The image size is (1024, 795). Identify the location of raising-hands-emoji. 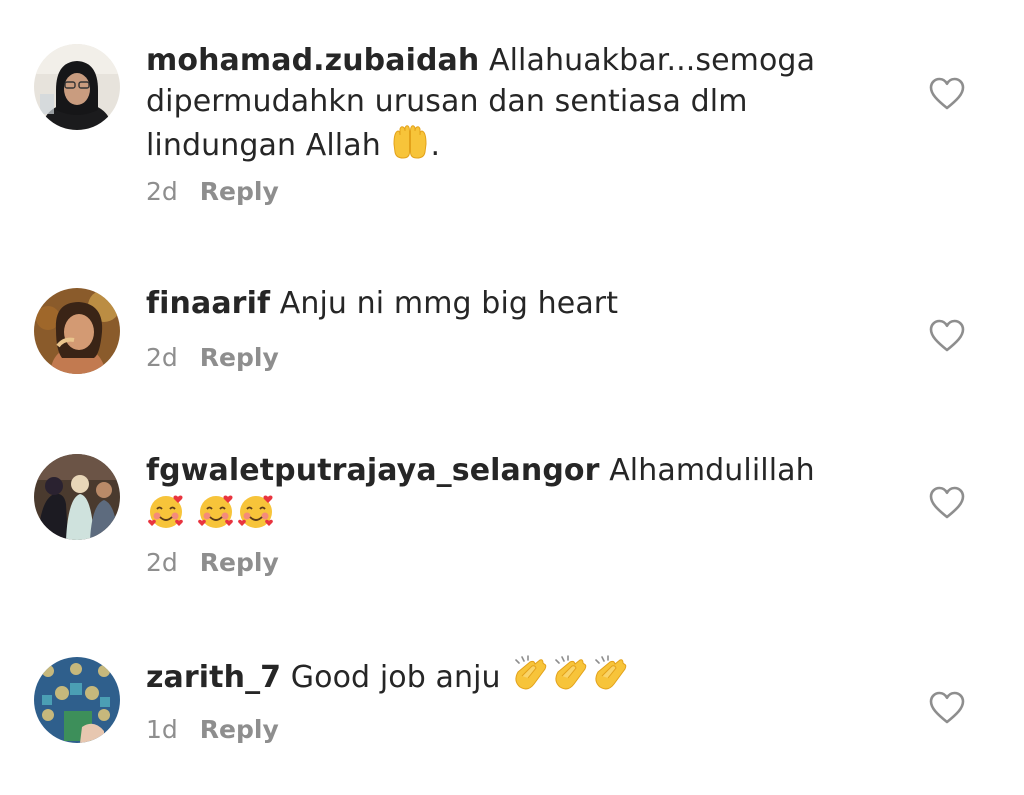
(410, 142).